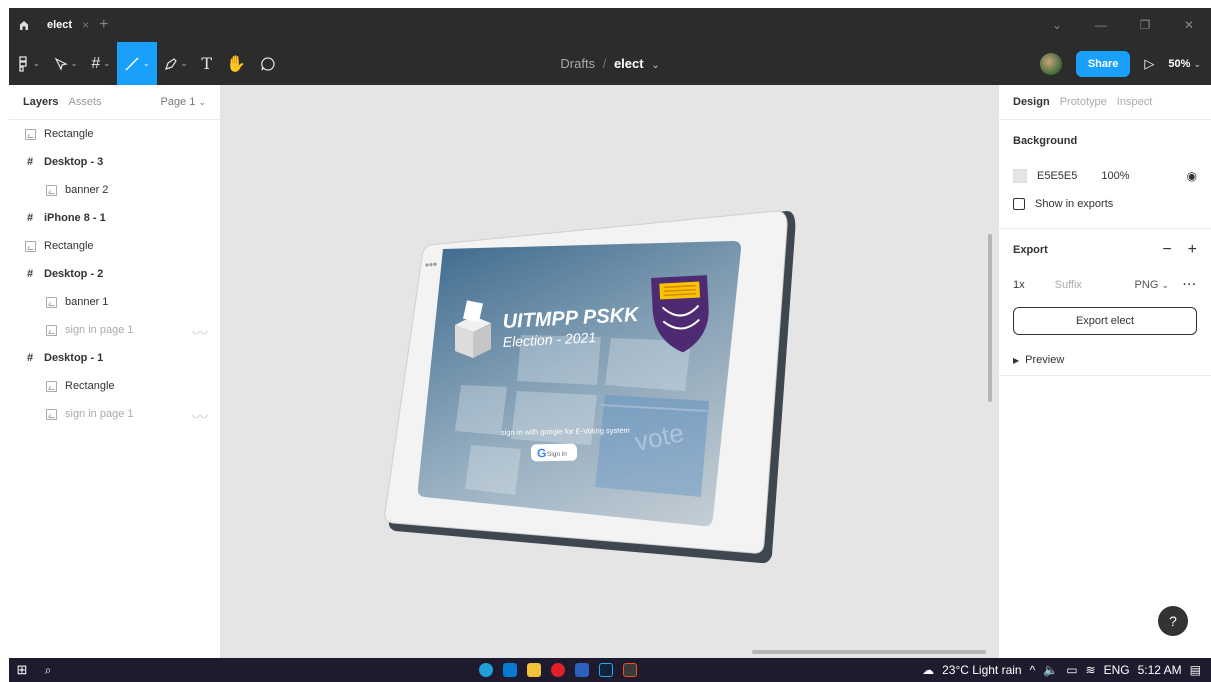  Describe the element at coordinates (85, 25) in the screenshot. I see `close-tab-icon: ×` at that location.